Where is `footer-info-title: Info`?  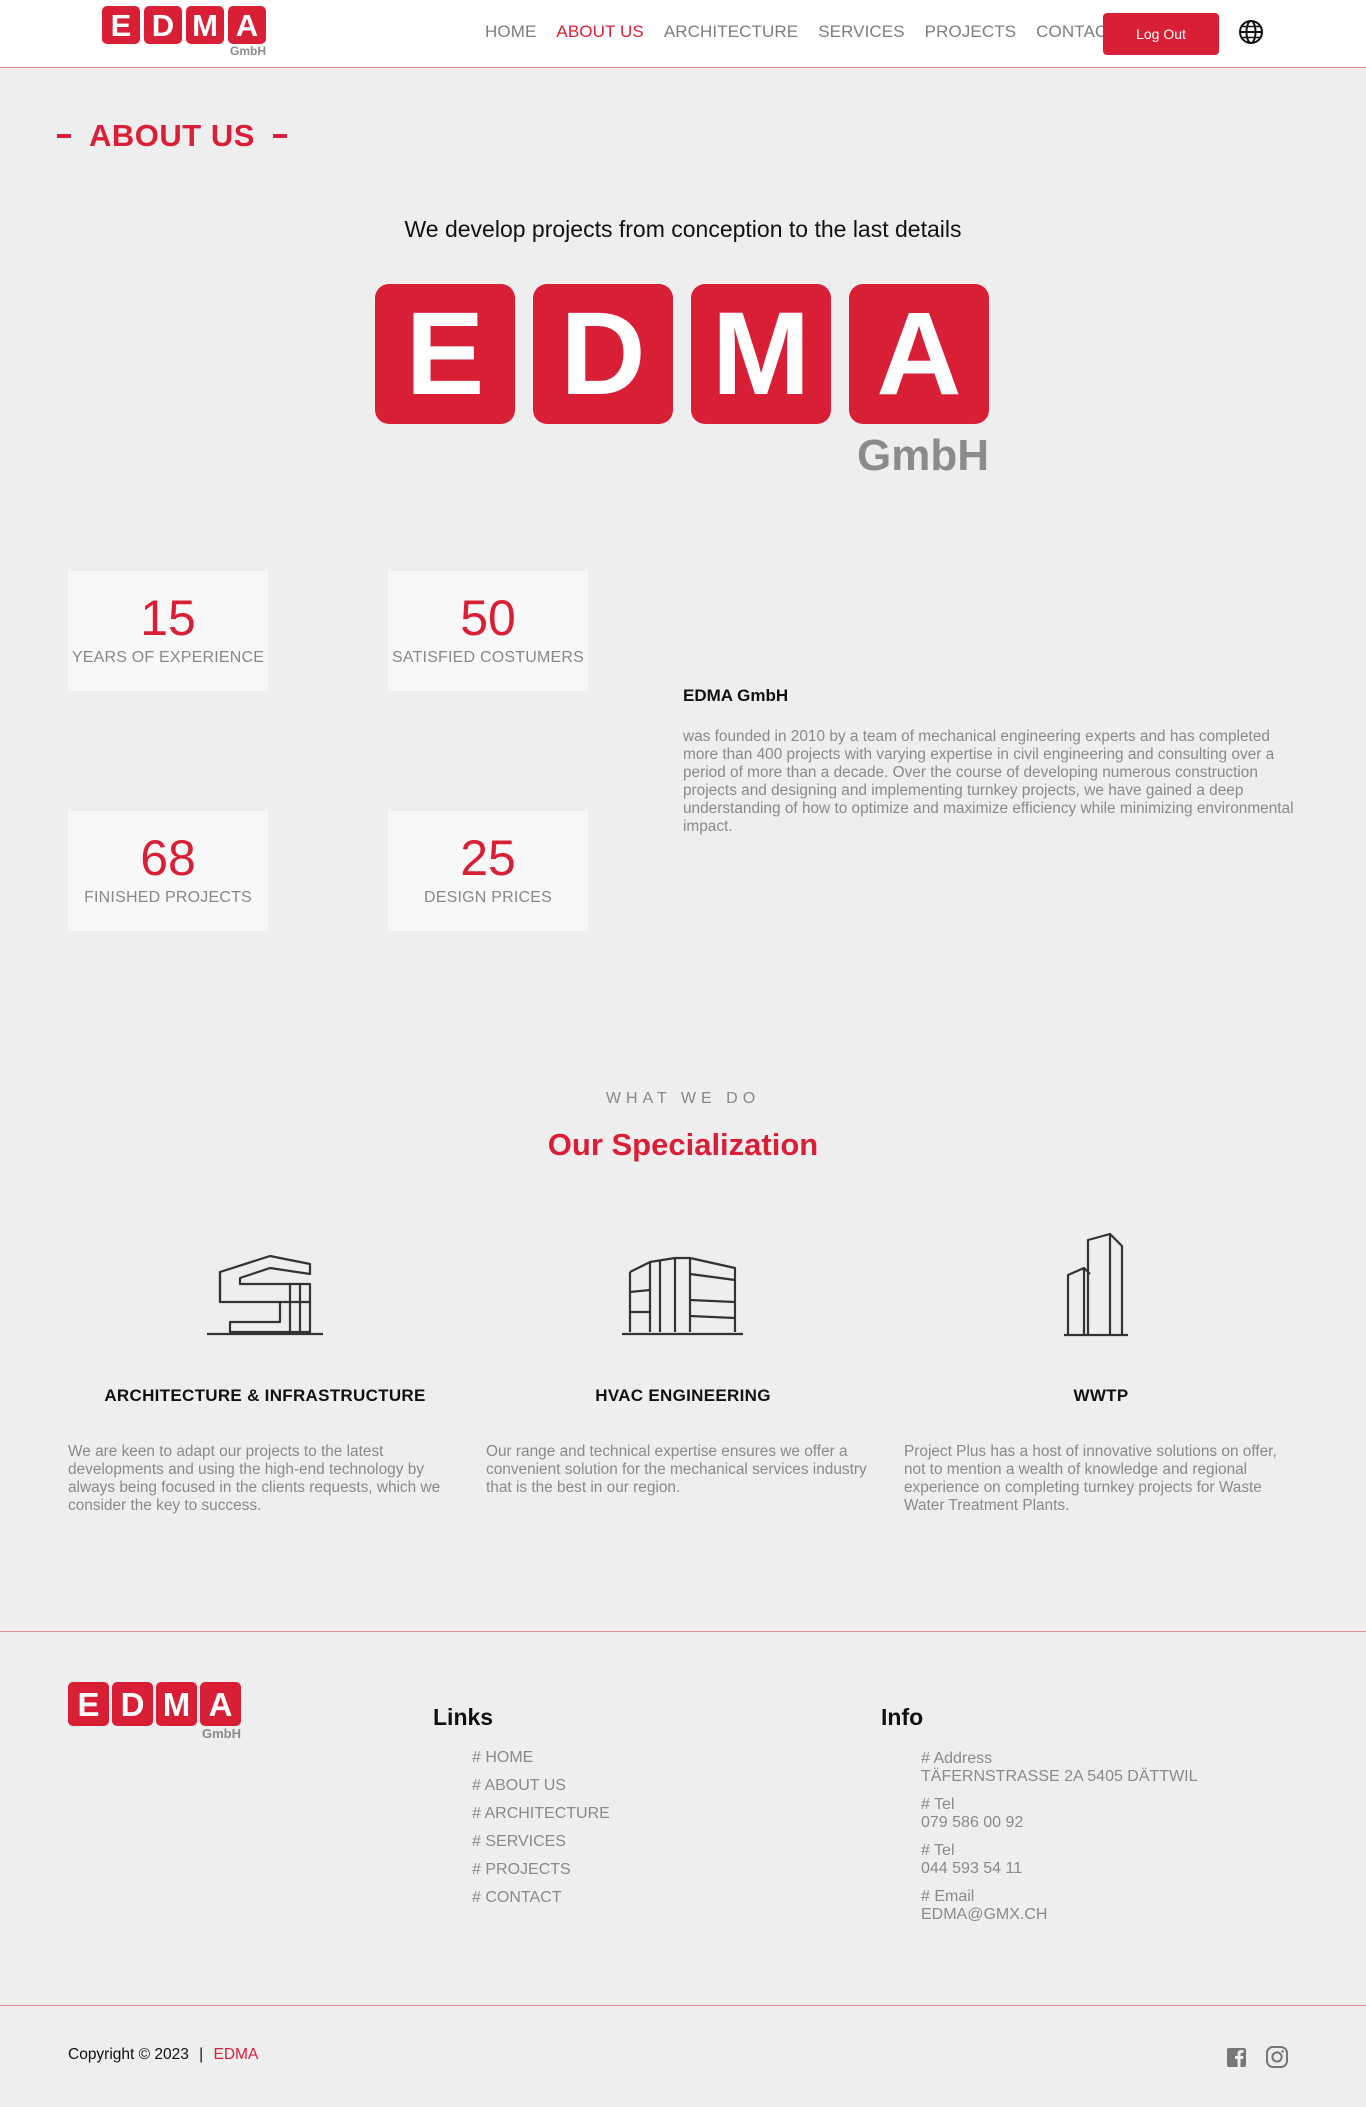 footer-info-title: Info is located at coordinates (902, 1717).